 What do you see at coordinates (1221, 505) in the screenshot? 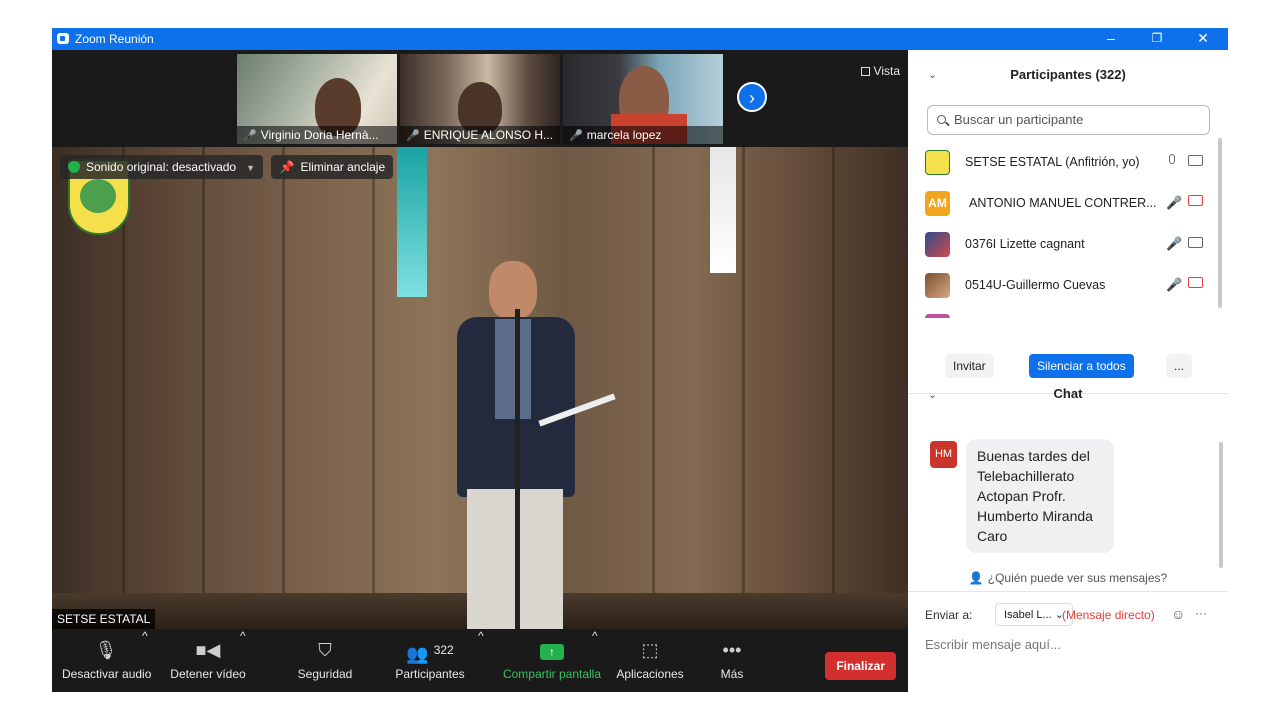
I see `chat-scrollbar` at bounding box center [1221, 505].